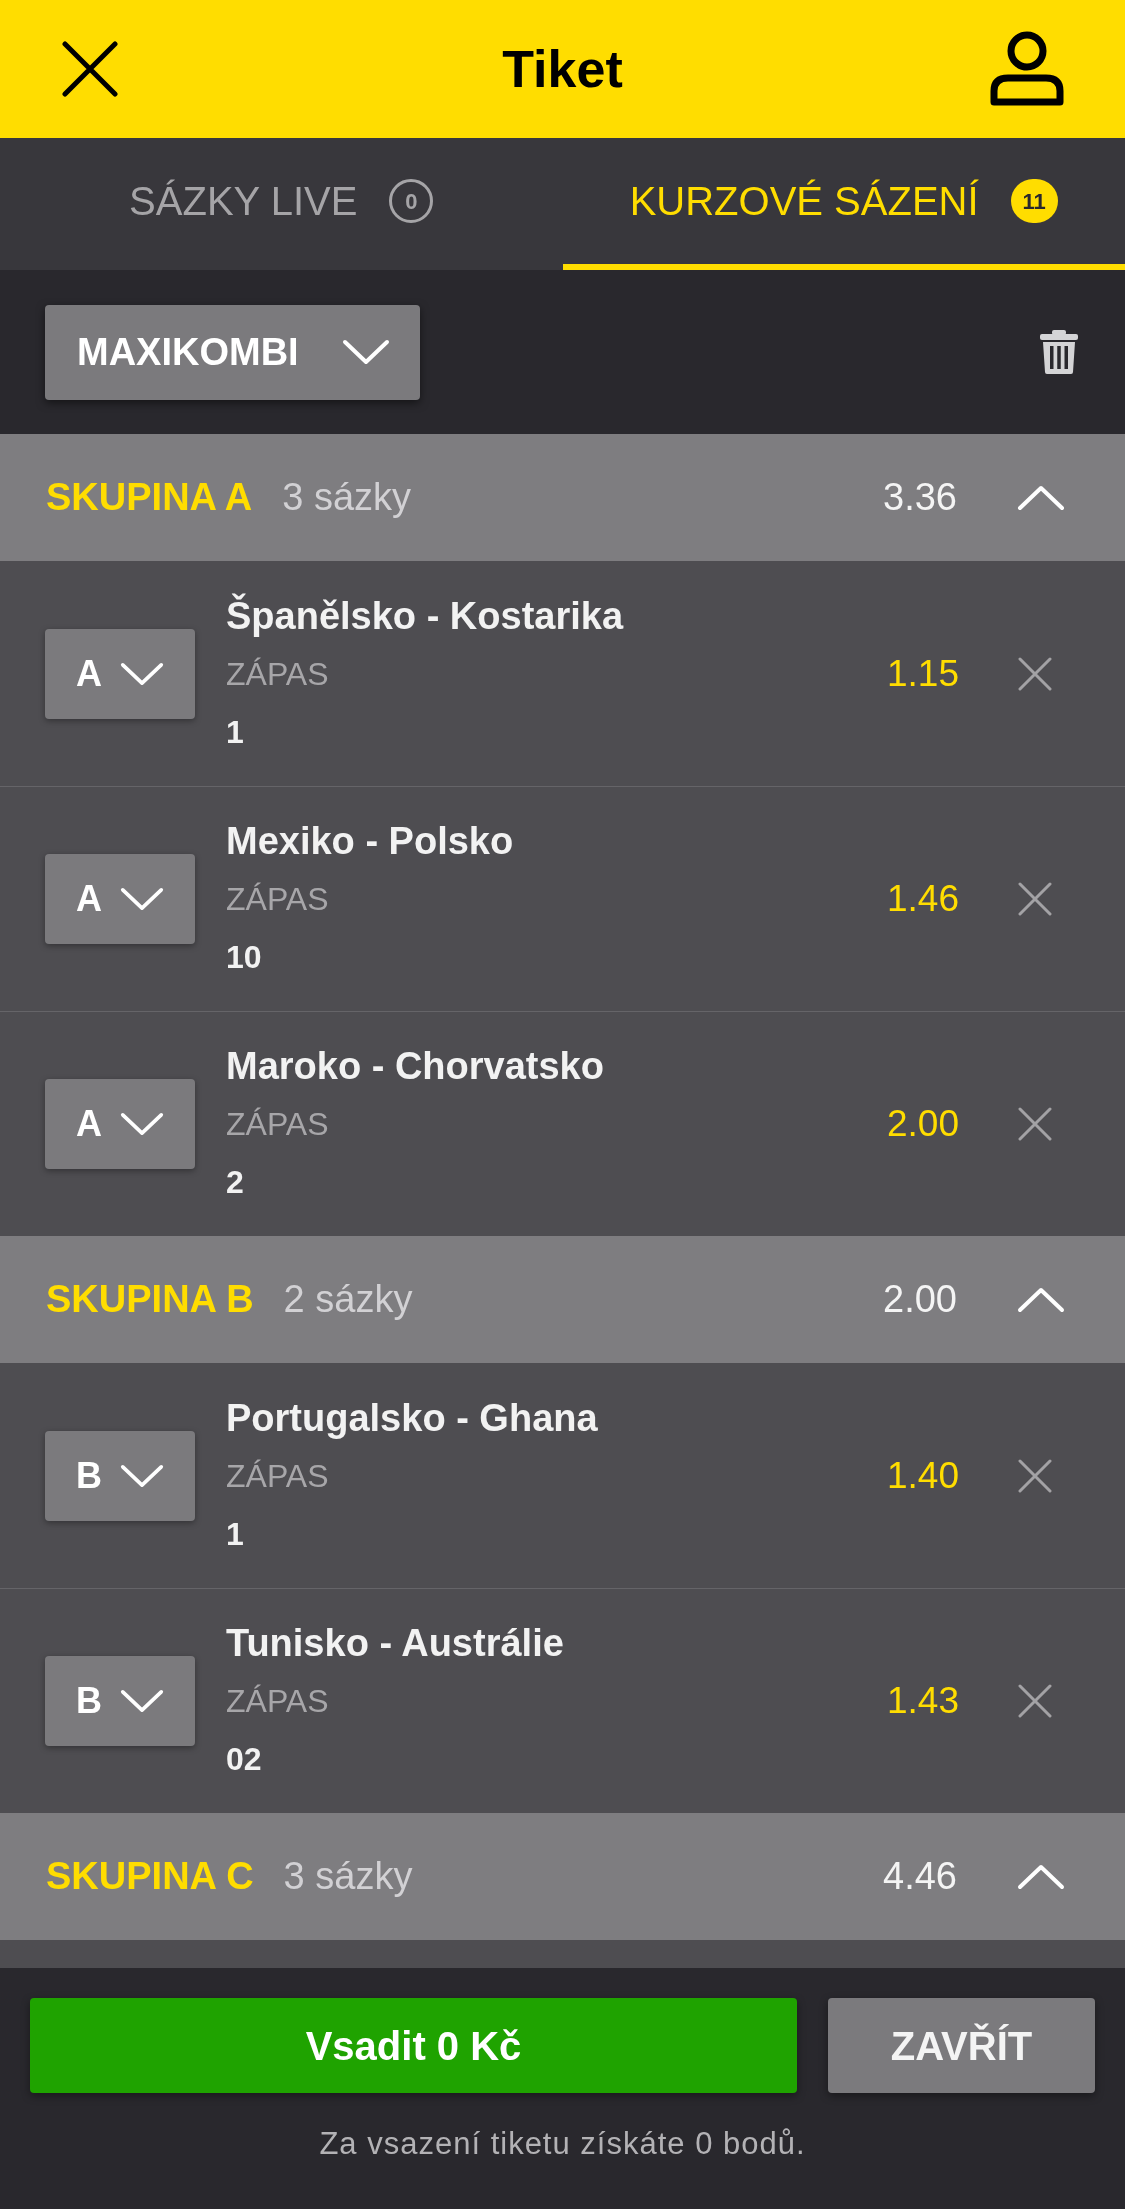  Describe the element at coordinates (920, 497) in the screenshot. I see `group-odds: 3.36` at that location.